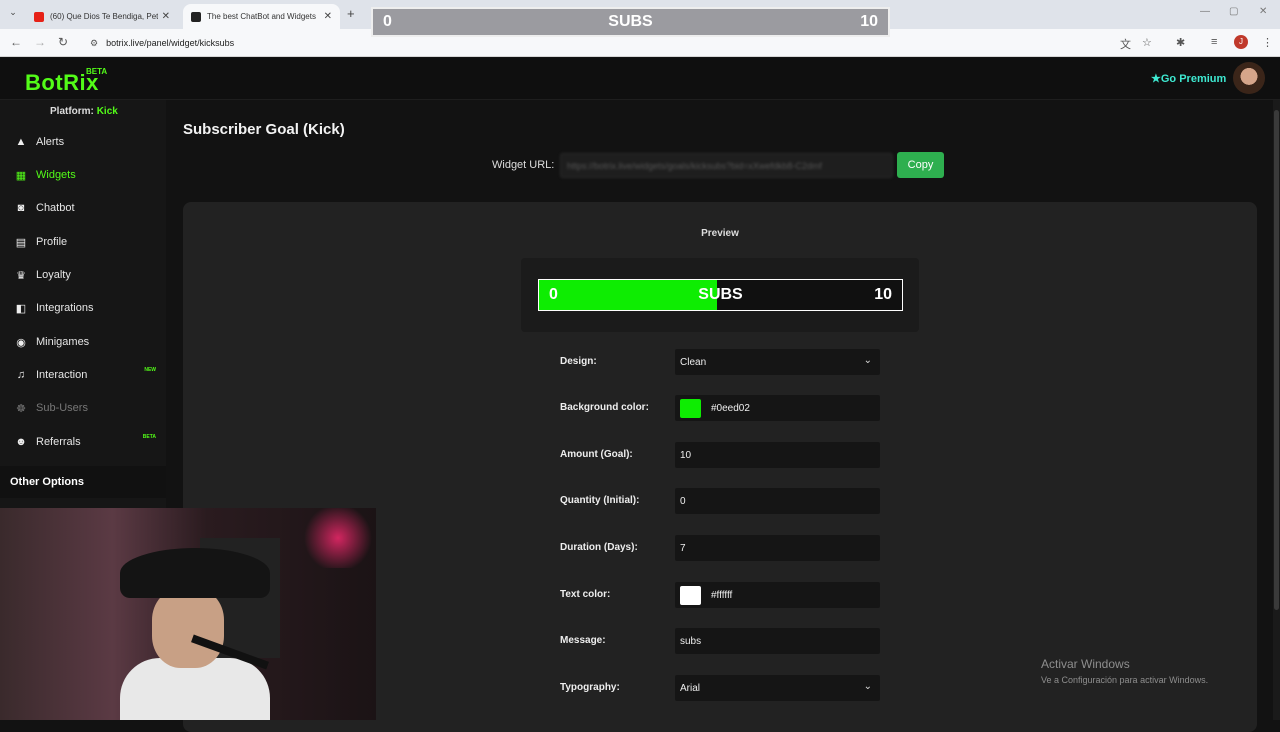  What do you see at coordinates (387, 21) in the screenshot?
I see `overlay-left-value: 0` at bounding box center [387, 21].